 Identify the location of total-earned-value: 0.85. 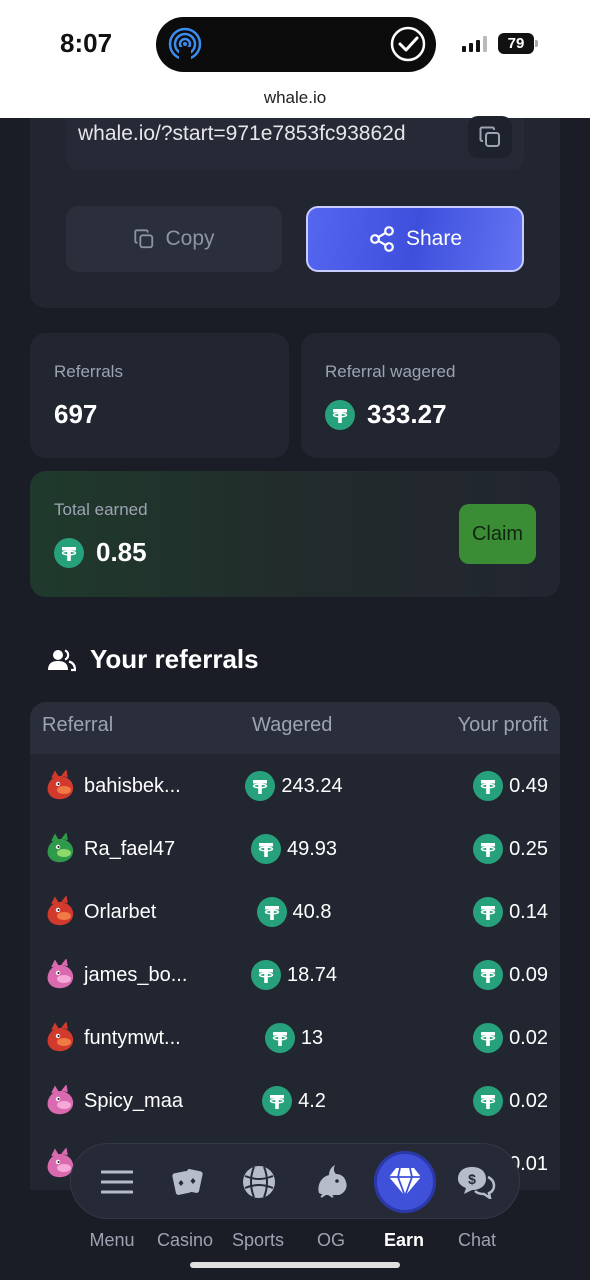
(121, 552).